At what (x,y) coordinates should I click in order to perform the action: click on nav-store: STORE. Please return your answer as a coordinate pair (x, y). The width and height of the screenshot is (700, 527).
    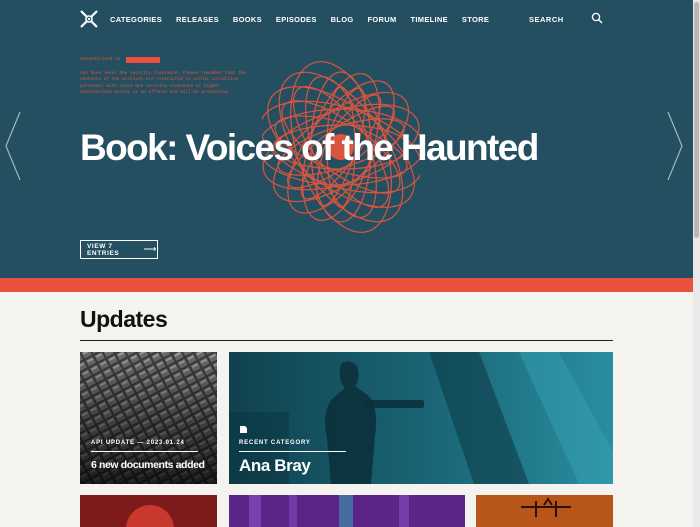
    Looking at the image, I should click on (475, 19).